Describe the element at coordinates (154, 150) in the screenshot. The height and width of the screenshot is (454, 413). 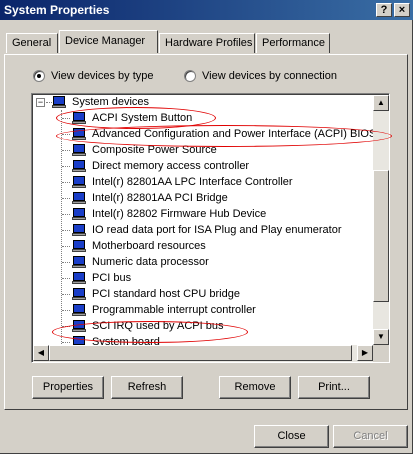
I see `tree-item-label: Composite Power Source` at that location.